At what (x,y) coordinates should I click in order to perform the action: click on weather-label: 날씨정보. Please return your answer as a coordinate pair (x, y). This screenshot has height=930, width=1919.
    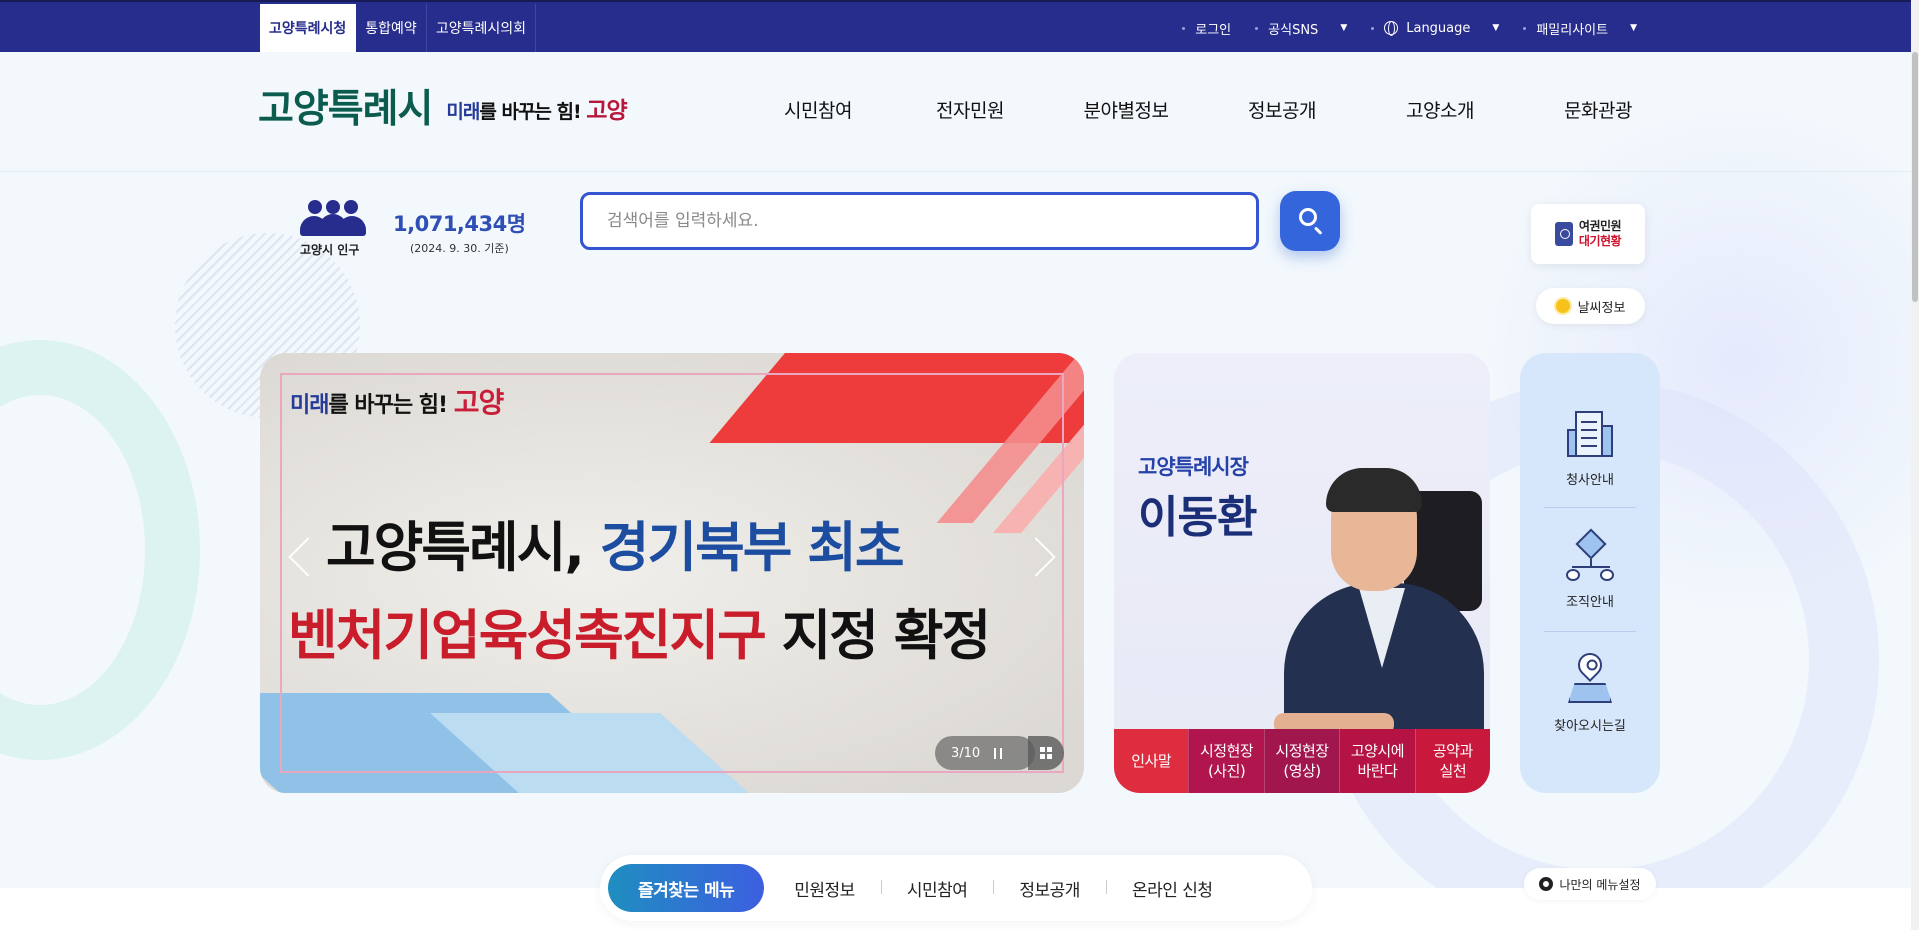
    Looking at the image, I should click on (1601, 308).